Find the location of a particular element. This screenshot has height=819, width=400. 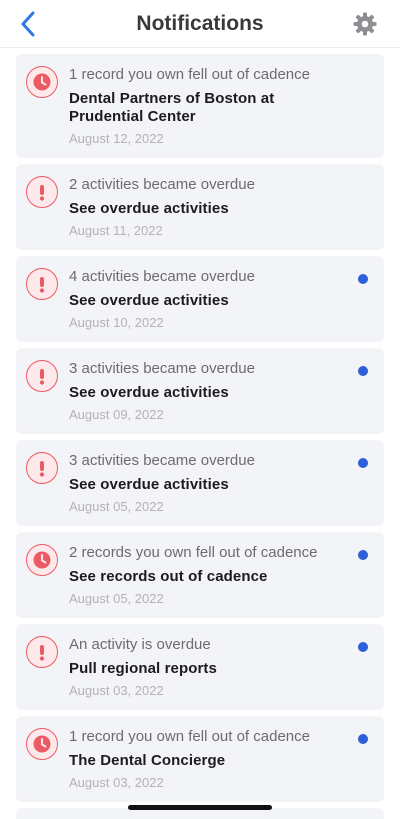

nav-header: Notifications is located at coordinates (200, 24).